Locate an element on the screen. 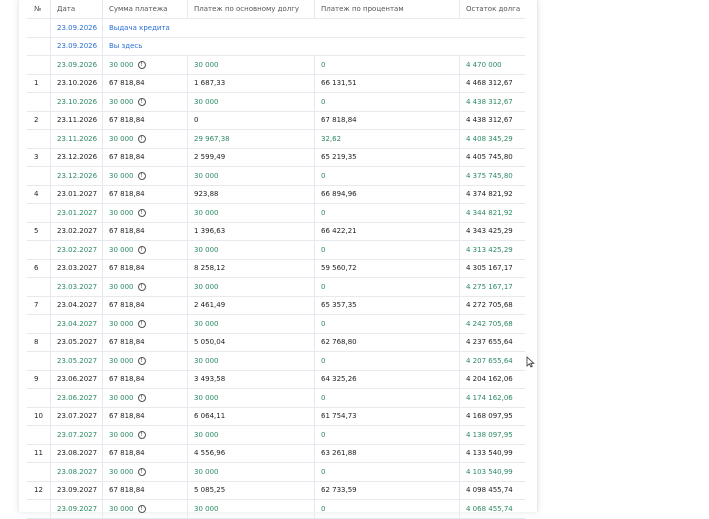  row-number: 9 is located at coordinates (38, 380).